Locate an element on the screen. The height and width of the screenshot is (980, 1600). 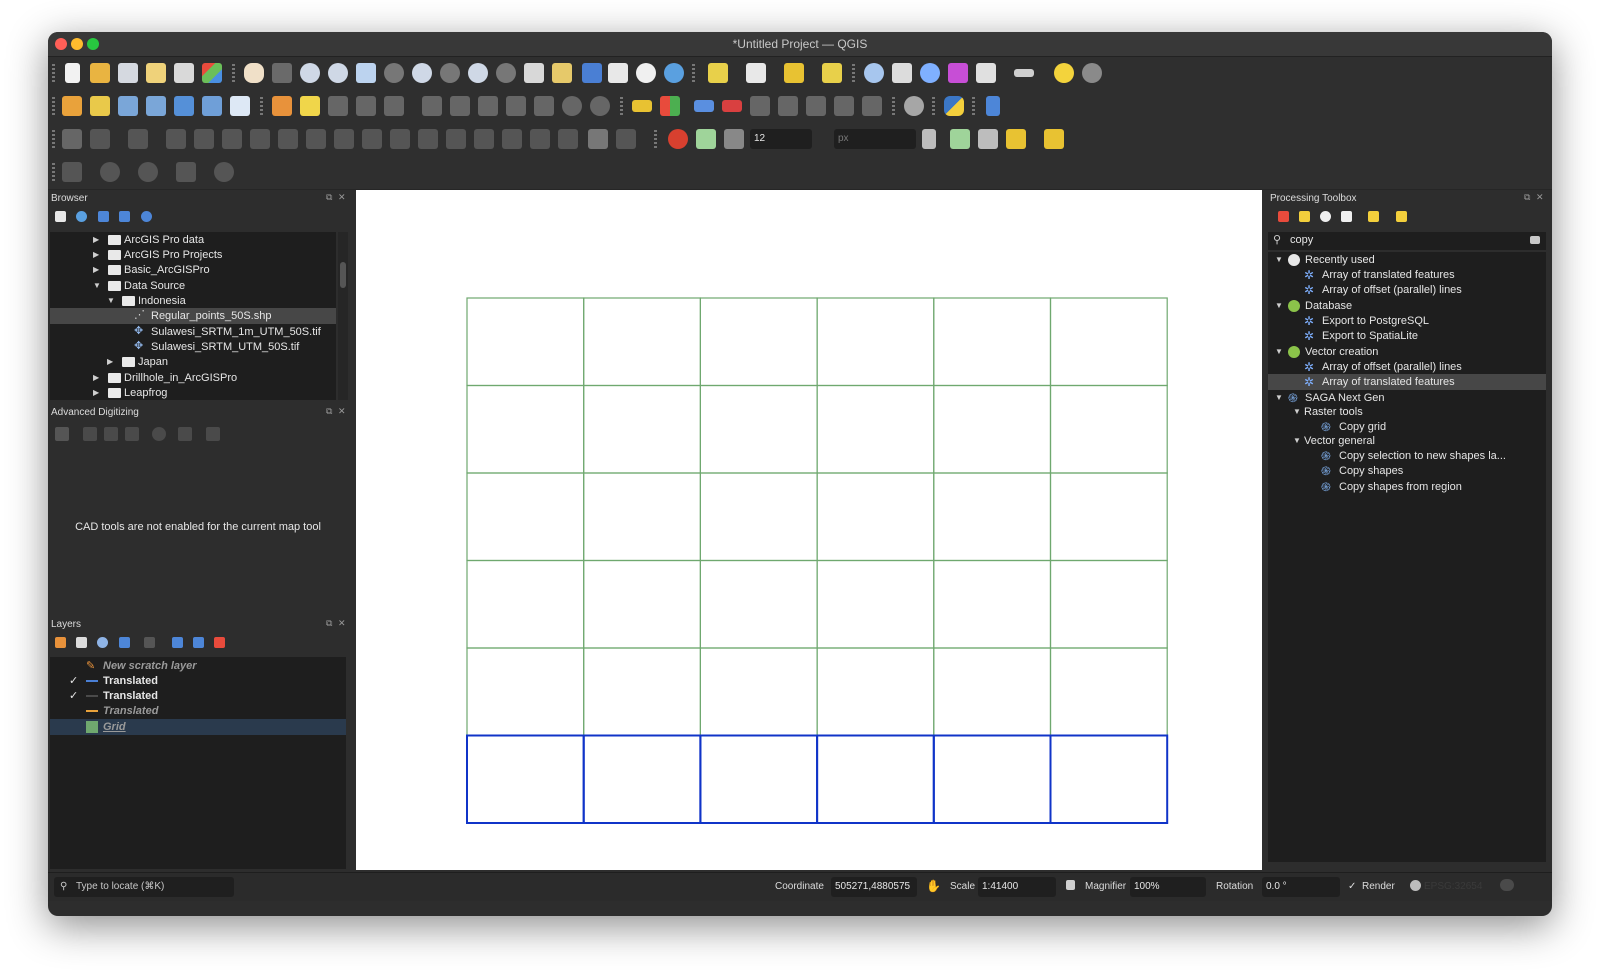
algorithm-item: ✲ Array of offset (parallel) lines is located at coordinates (1407, 290).